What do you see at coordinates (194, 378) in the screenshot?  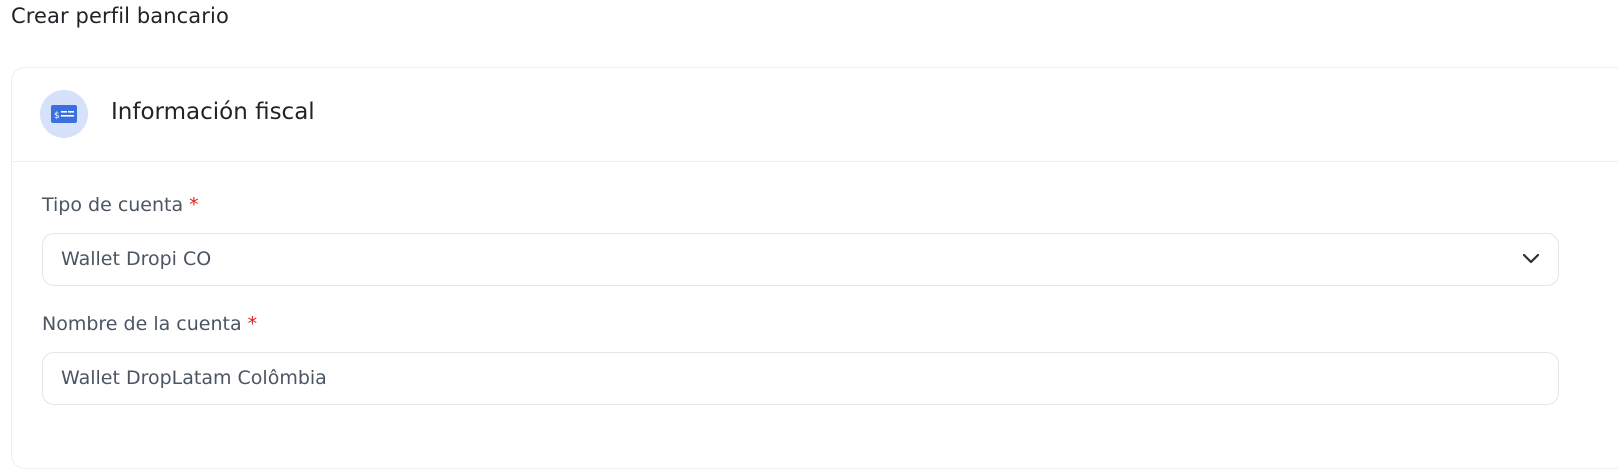 I see `account-name-value: Wallet DropLatam Colômbia` at bounding box center [194, 378].